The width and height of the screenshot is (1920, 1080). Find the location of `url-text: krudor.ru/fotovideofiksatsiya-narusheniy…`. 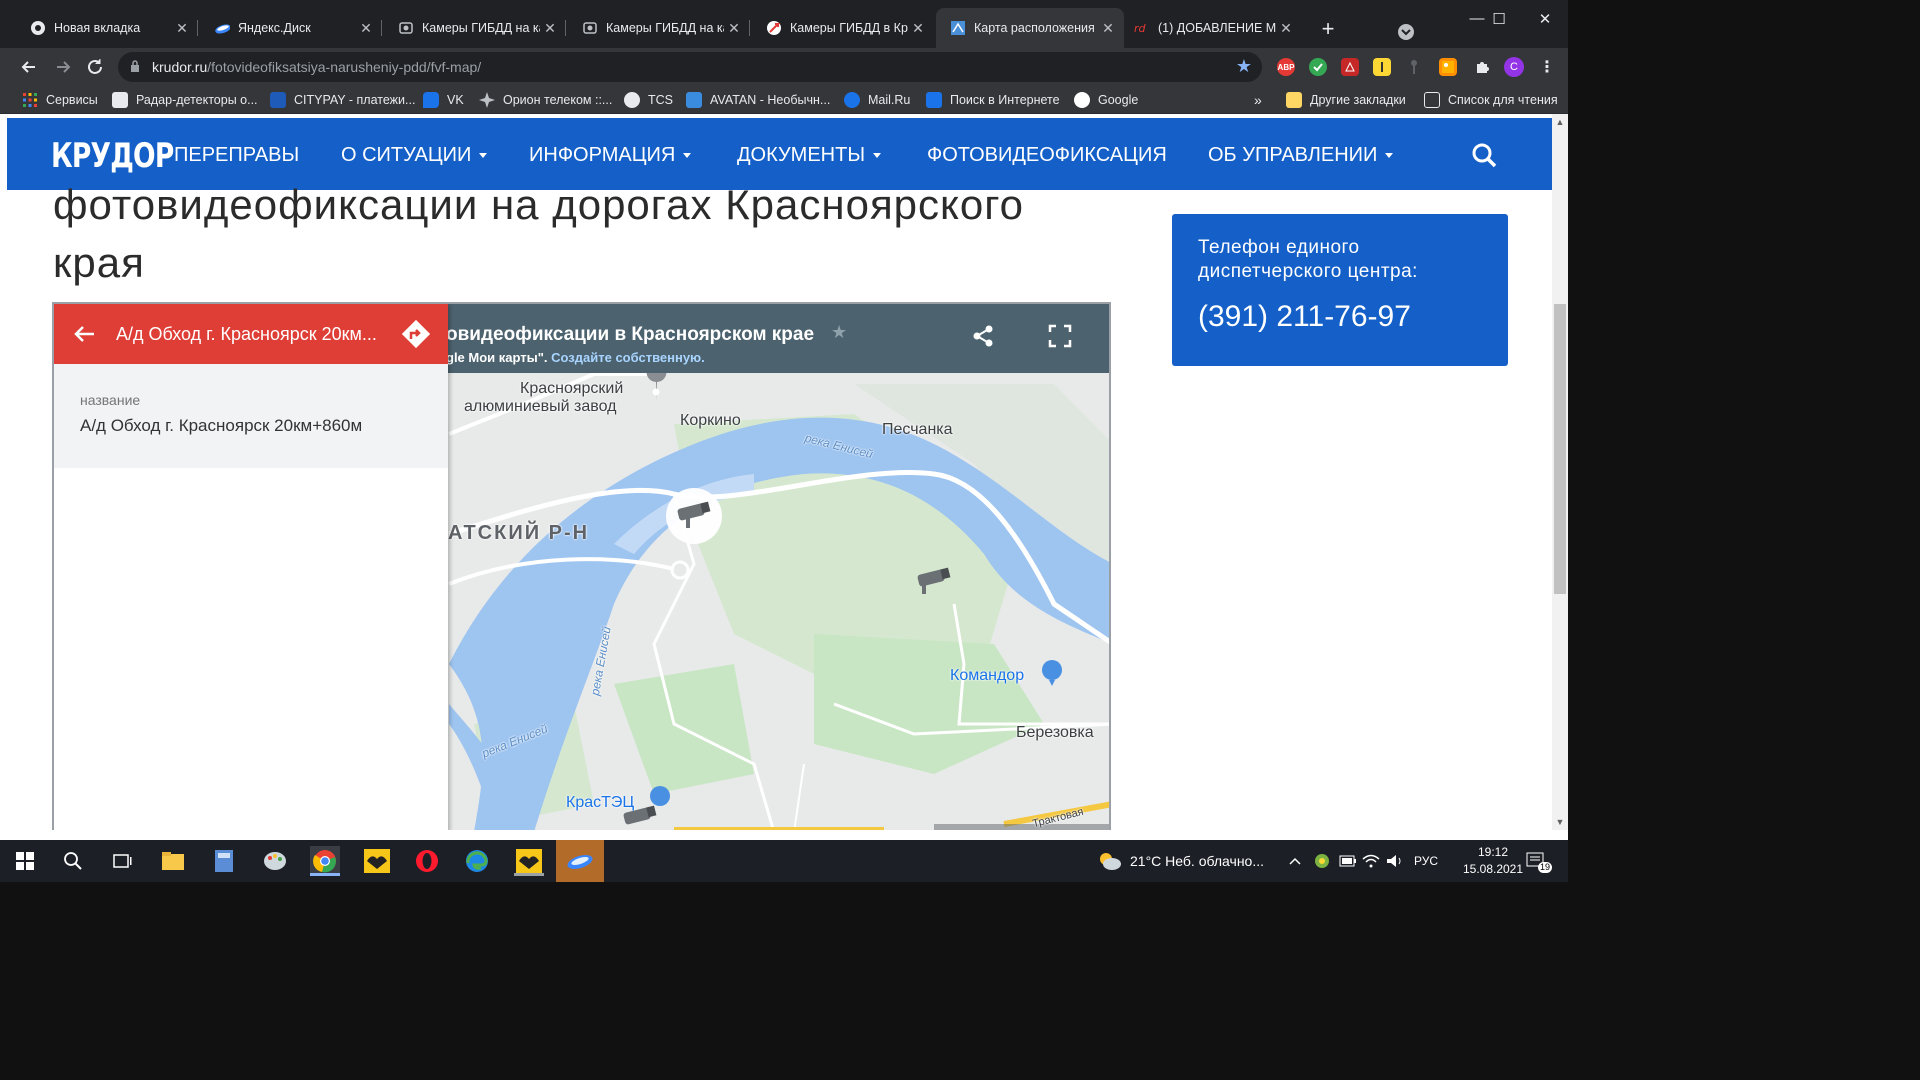

url-text: krudor.ru/fotovideofiksatsiya-narusheniy… is located at coordinates (317, 67).